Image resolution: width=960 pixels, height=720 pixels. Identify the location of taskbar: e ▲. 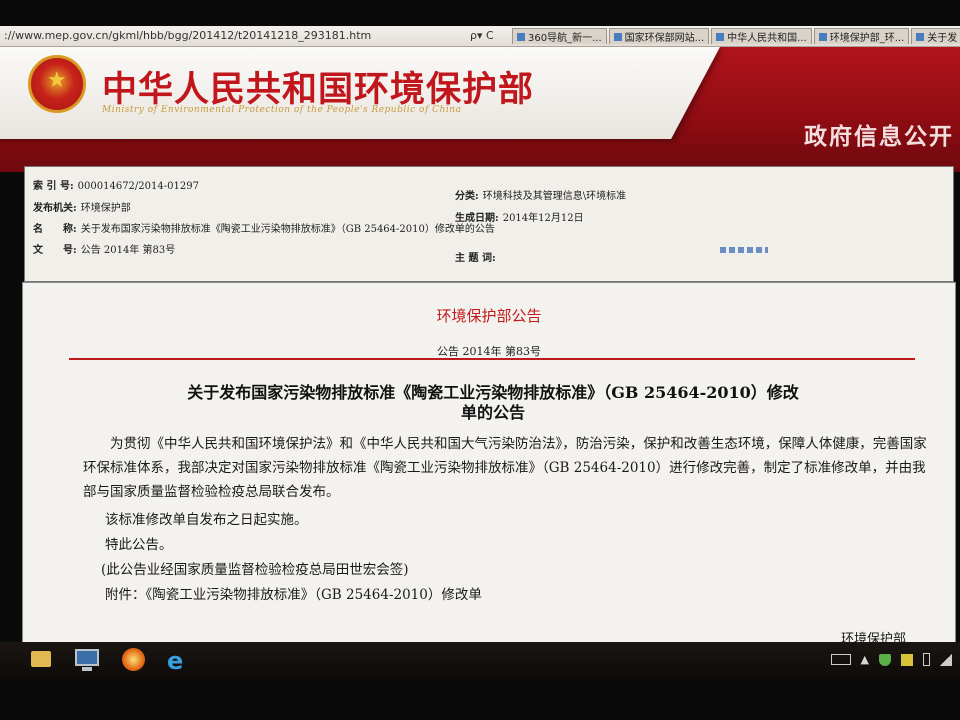
(480, 660).